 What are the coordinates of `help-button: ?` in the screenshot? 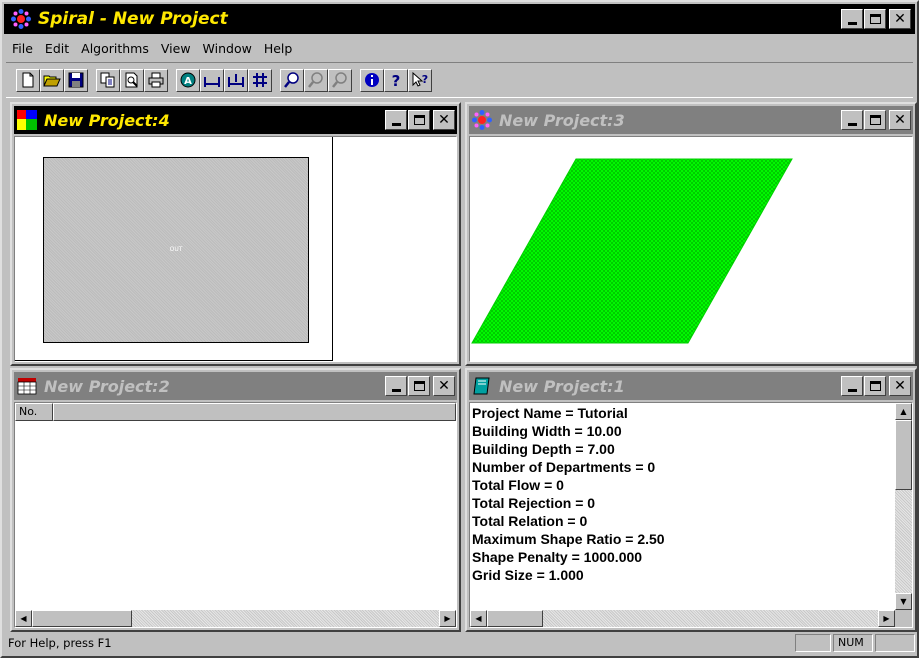 It's located at (396, 80).